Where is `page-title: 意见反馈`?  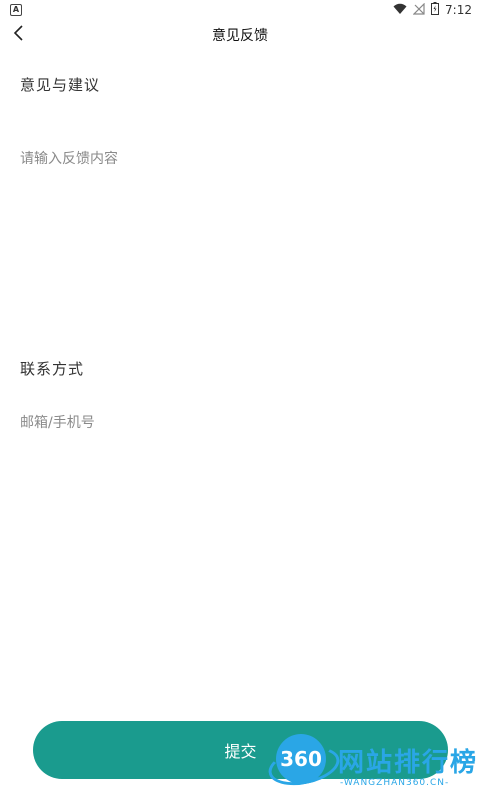
page-title: 意见反馈 is located at coordinates (240, 36).